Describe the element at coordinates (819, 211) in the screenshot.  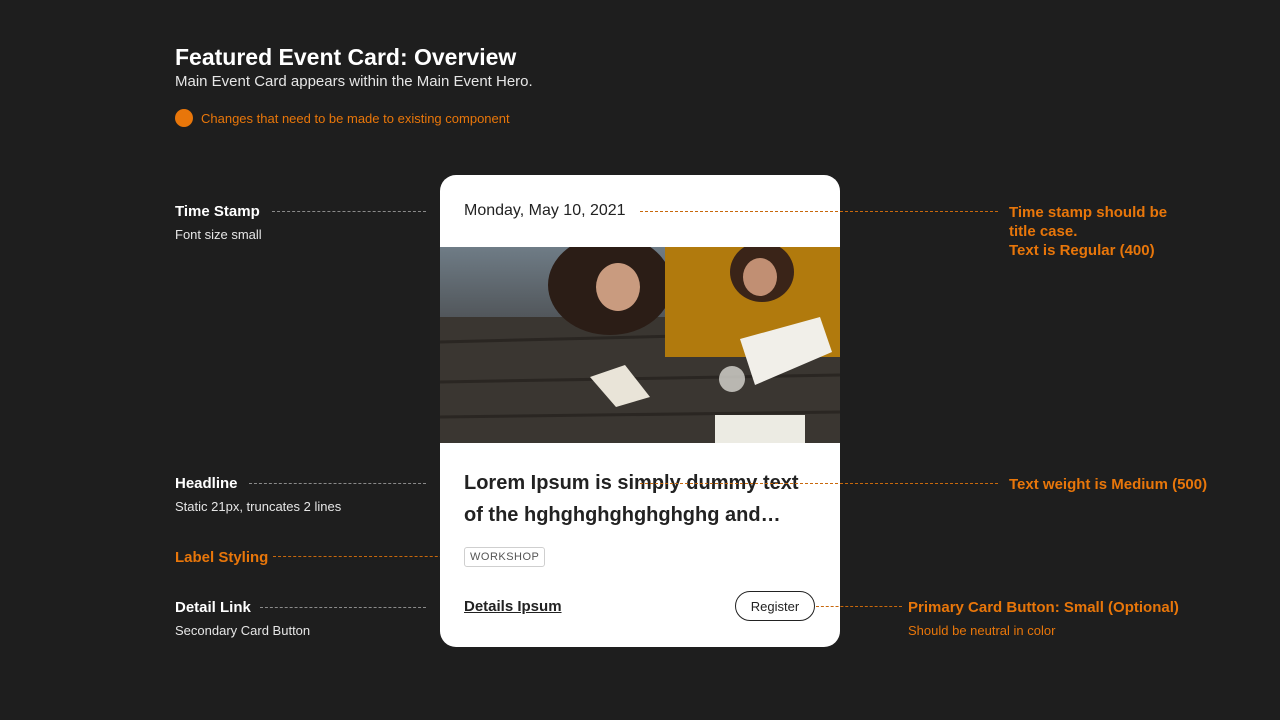
I see `timestamp-note-leader-line` at that location.